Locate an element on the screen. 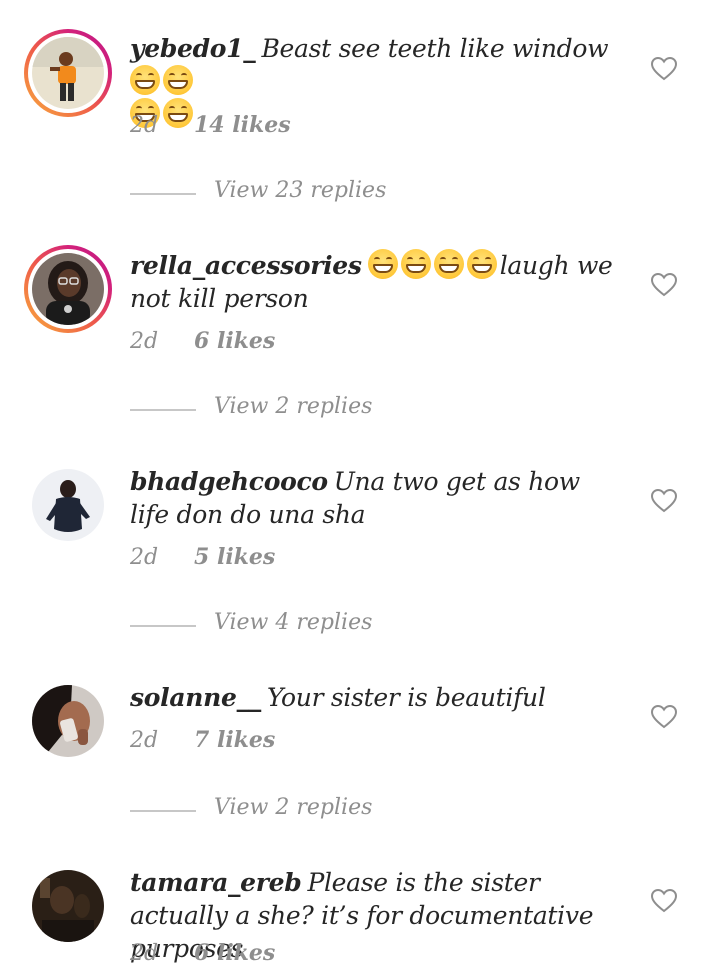  comment-username: bhadgehcooco is located at coordinates (229, 481).